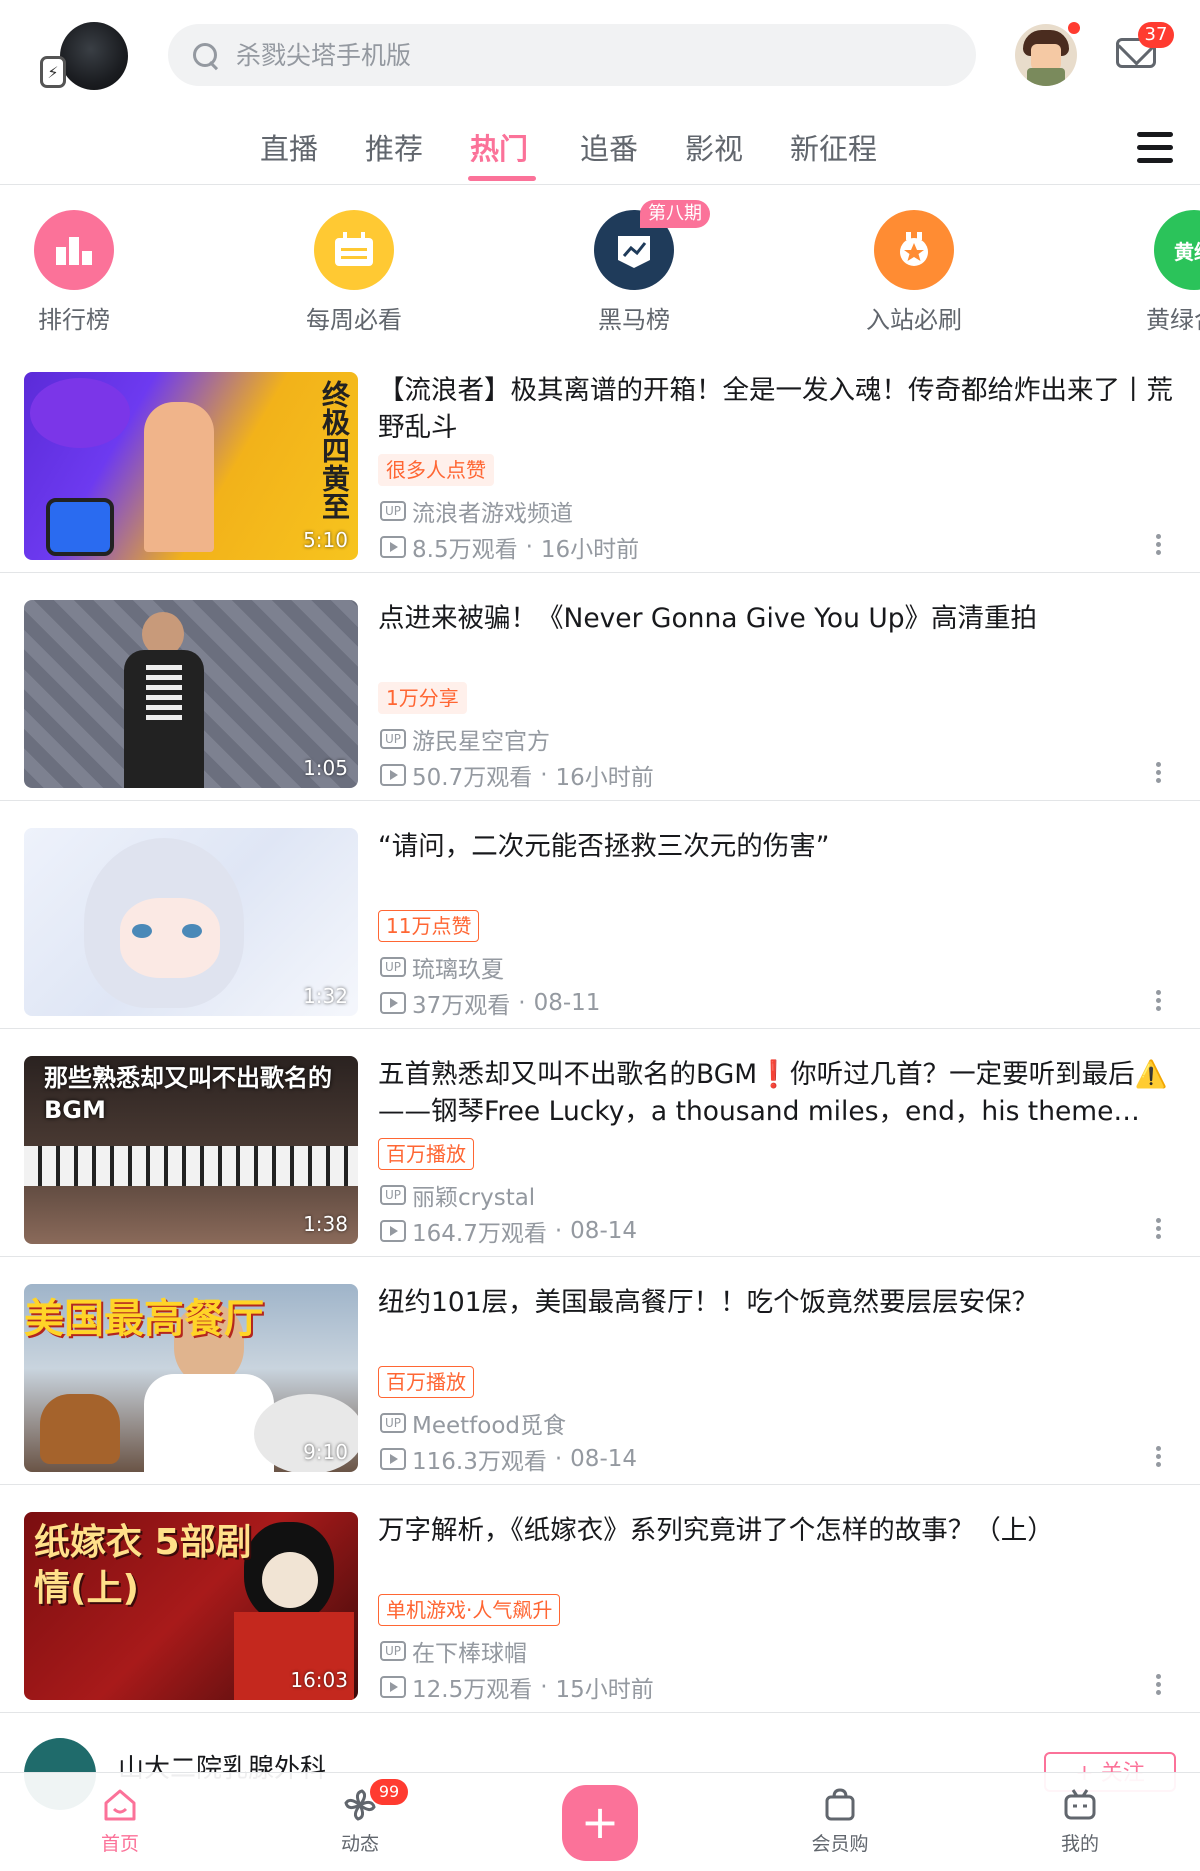  I want to click on tab-film: 影视, so click(714, 147).